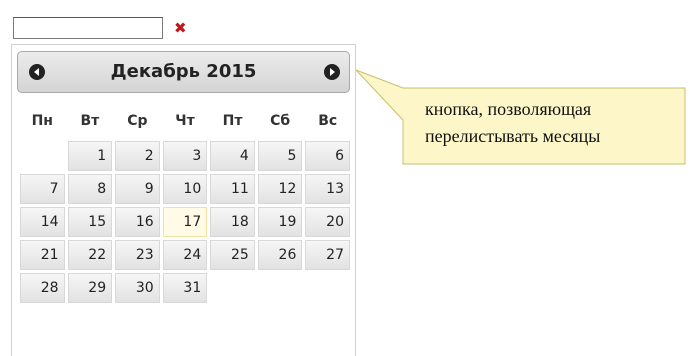 The height and width of the screenshot is (356, 690). Describe the element at coordinates (513, 136) in the screenshot. I see `callout-line: перелистывать месяцы` at that location.